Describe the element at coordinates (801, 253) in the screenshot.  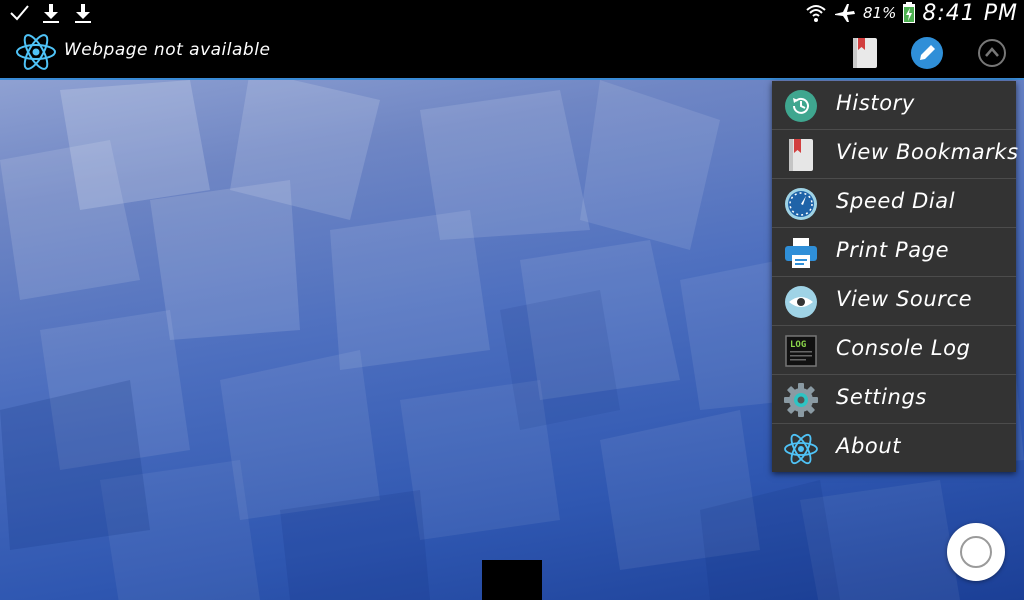
I see `printer-icon` at that location.